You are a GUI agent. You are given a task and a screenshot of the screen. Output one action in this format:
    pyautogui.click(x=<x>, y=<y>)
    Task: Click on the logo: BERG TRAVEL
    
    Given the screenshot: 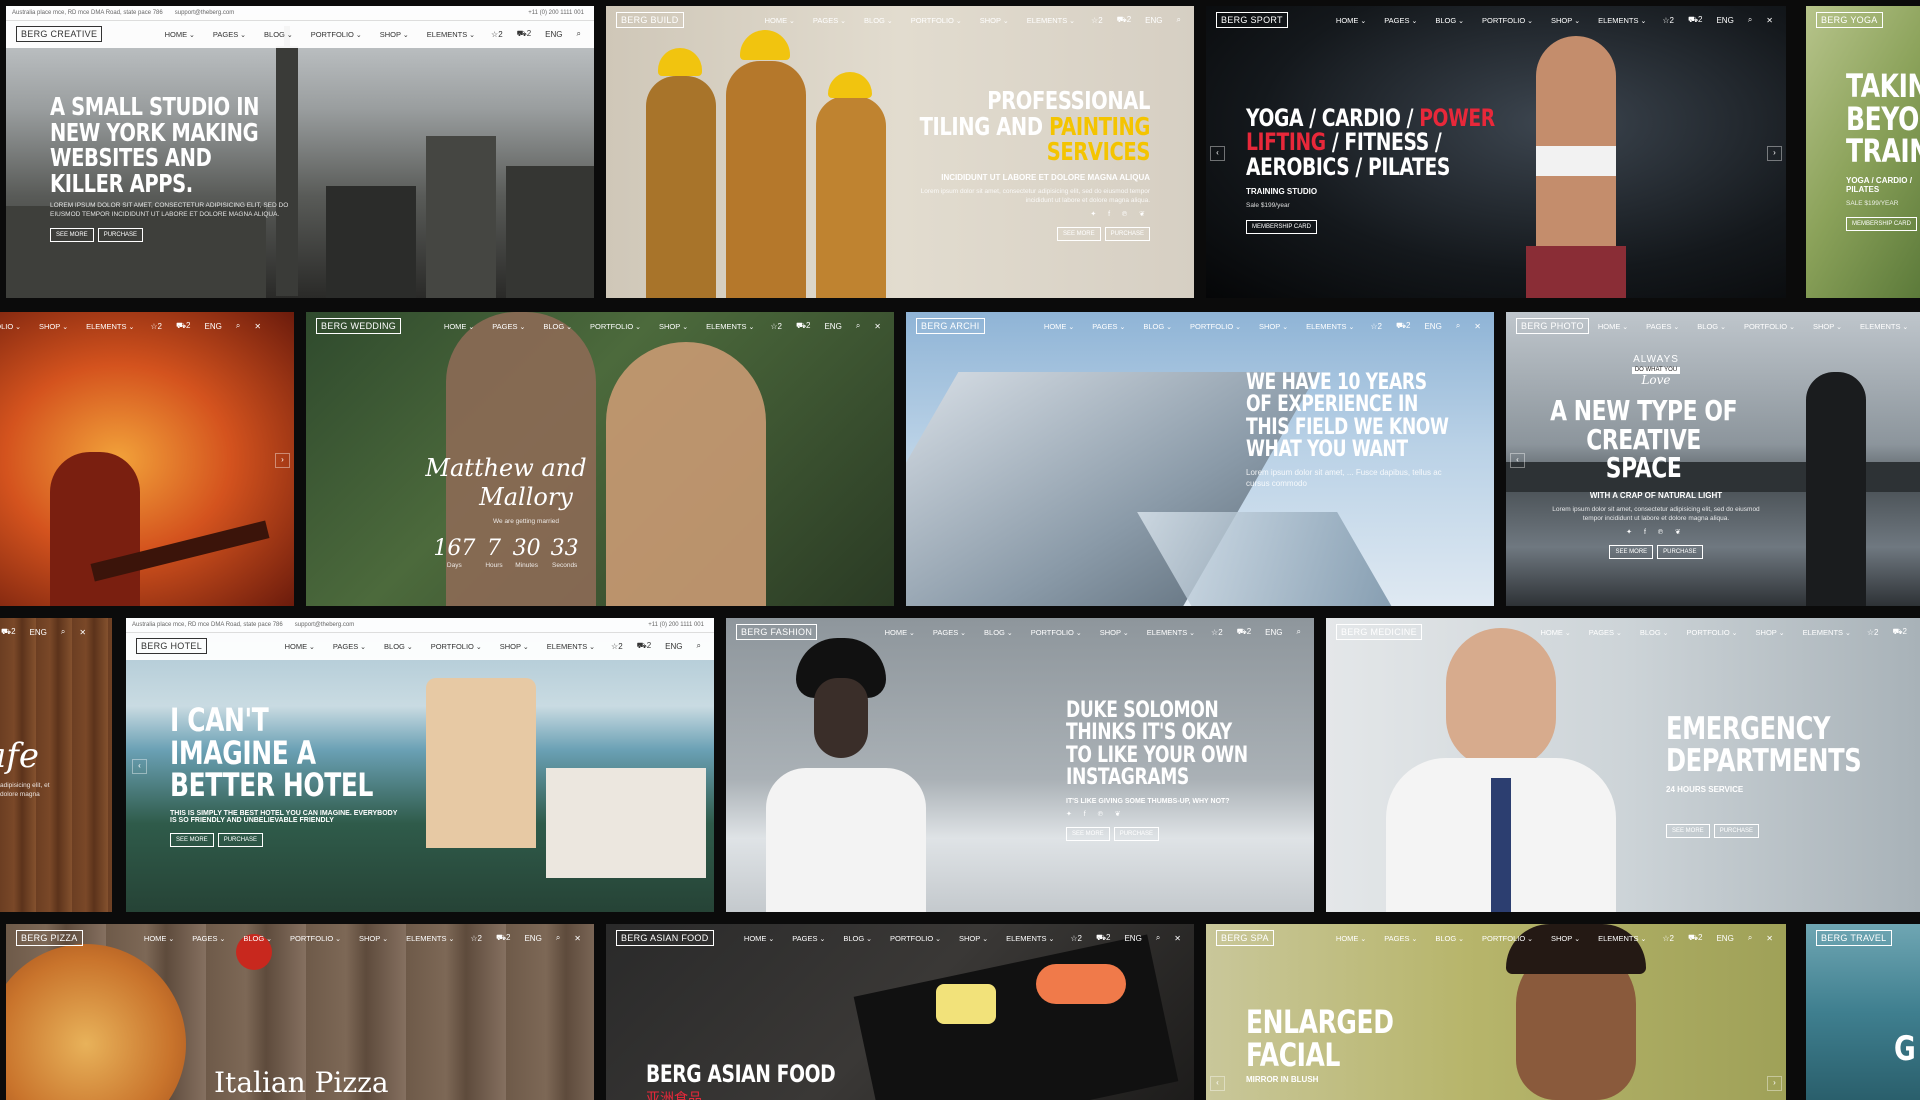 What is the action you would take?
    pyautogui.click(x=1854, y=938)
    